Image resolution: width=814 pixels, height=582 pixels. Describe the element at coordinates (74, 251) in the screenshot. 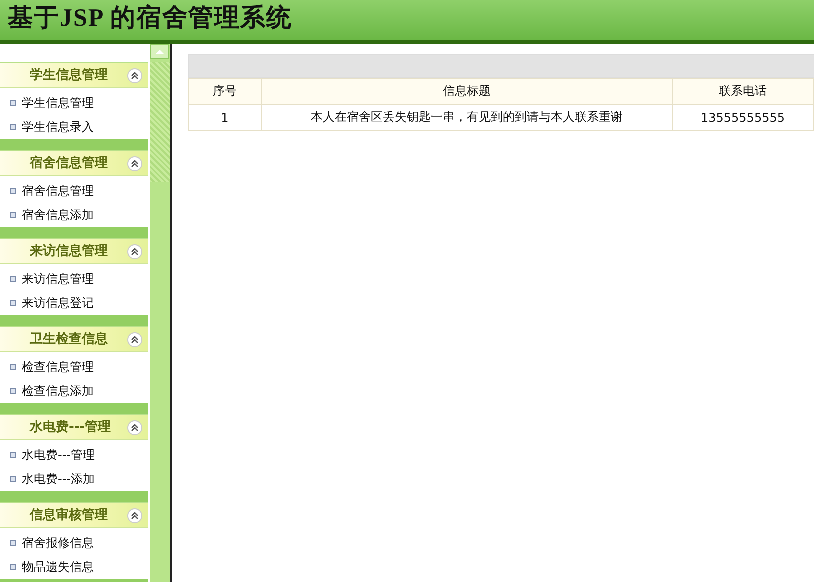

I see `menu-group-header: 来访信息管理` at that location.